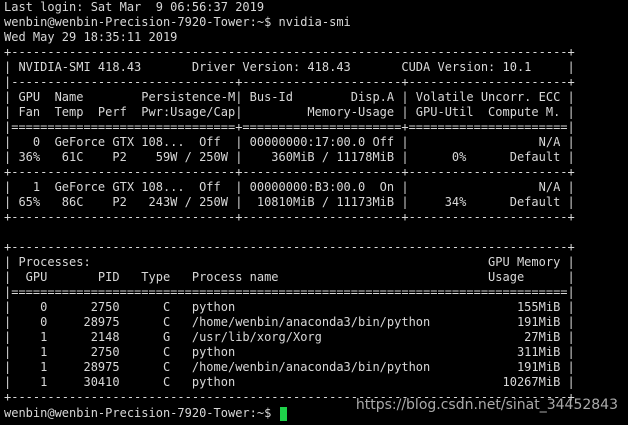  I want to click on terminal-line: | Processes: GPU Memory |, so click(289, 262).